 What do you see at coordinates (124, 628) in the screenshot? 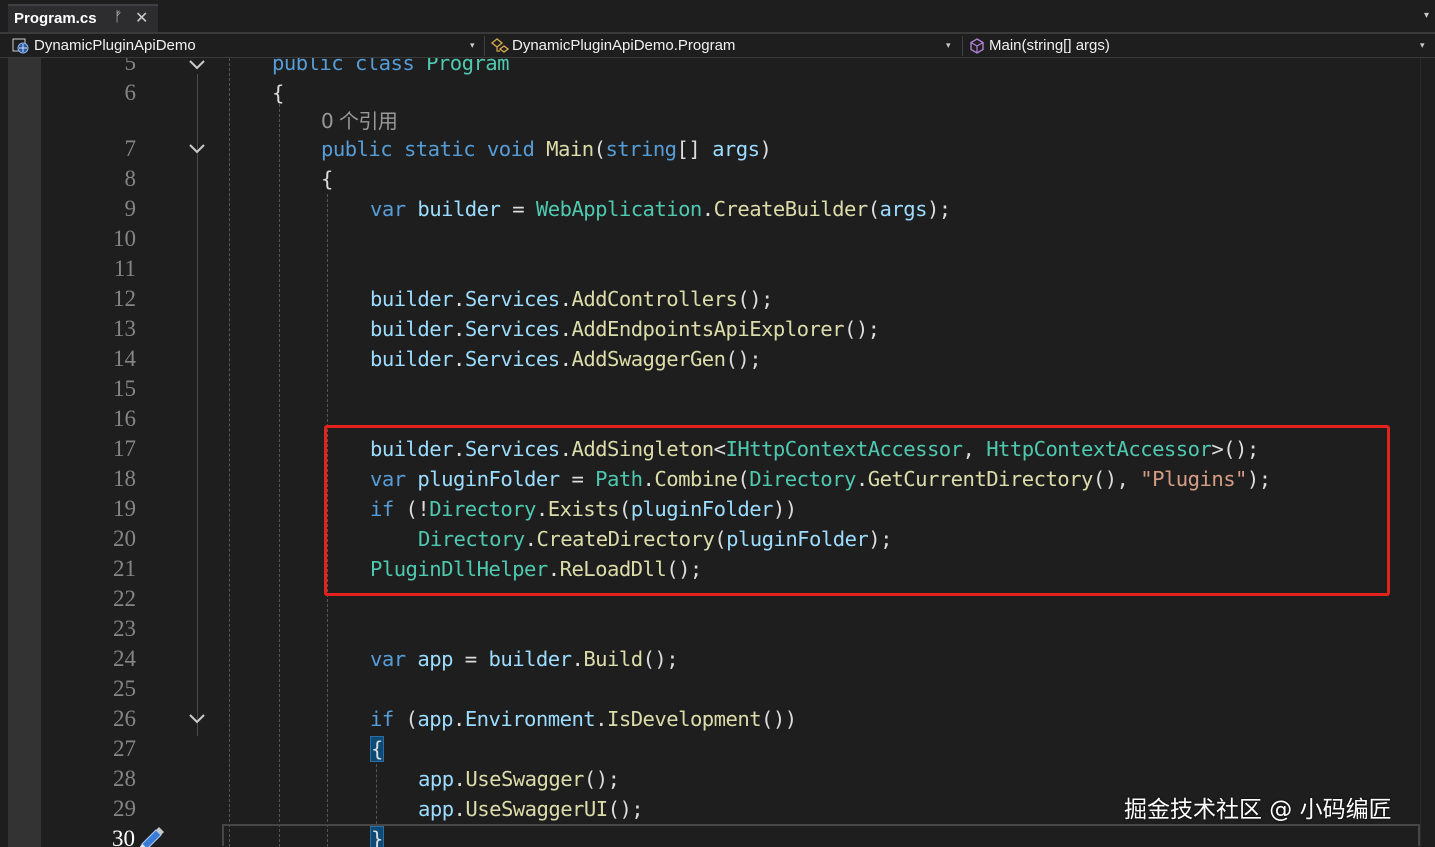
I see `line-number: 23` at bounding box center [124, 628].